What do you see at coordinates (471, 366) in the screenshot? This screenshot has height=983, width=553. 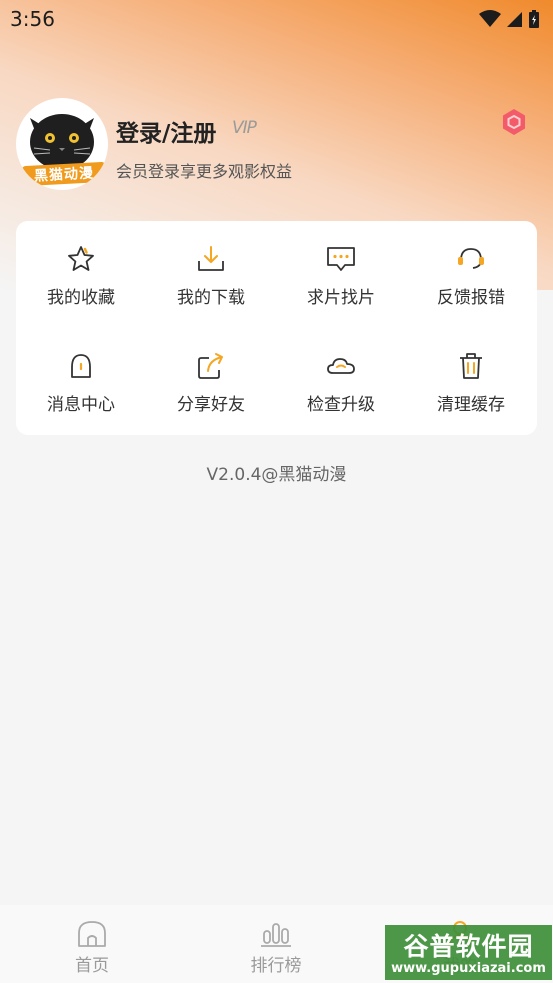 I see `trash-icon` at bounding box center [471, 366].